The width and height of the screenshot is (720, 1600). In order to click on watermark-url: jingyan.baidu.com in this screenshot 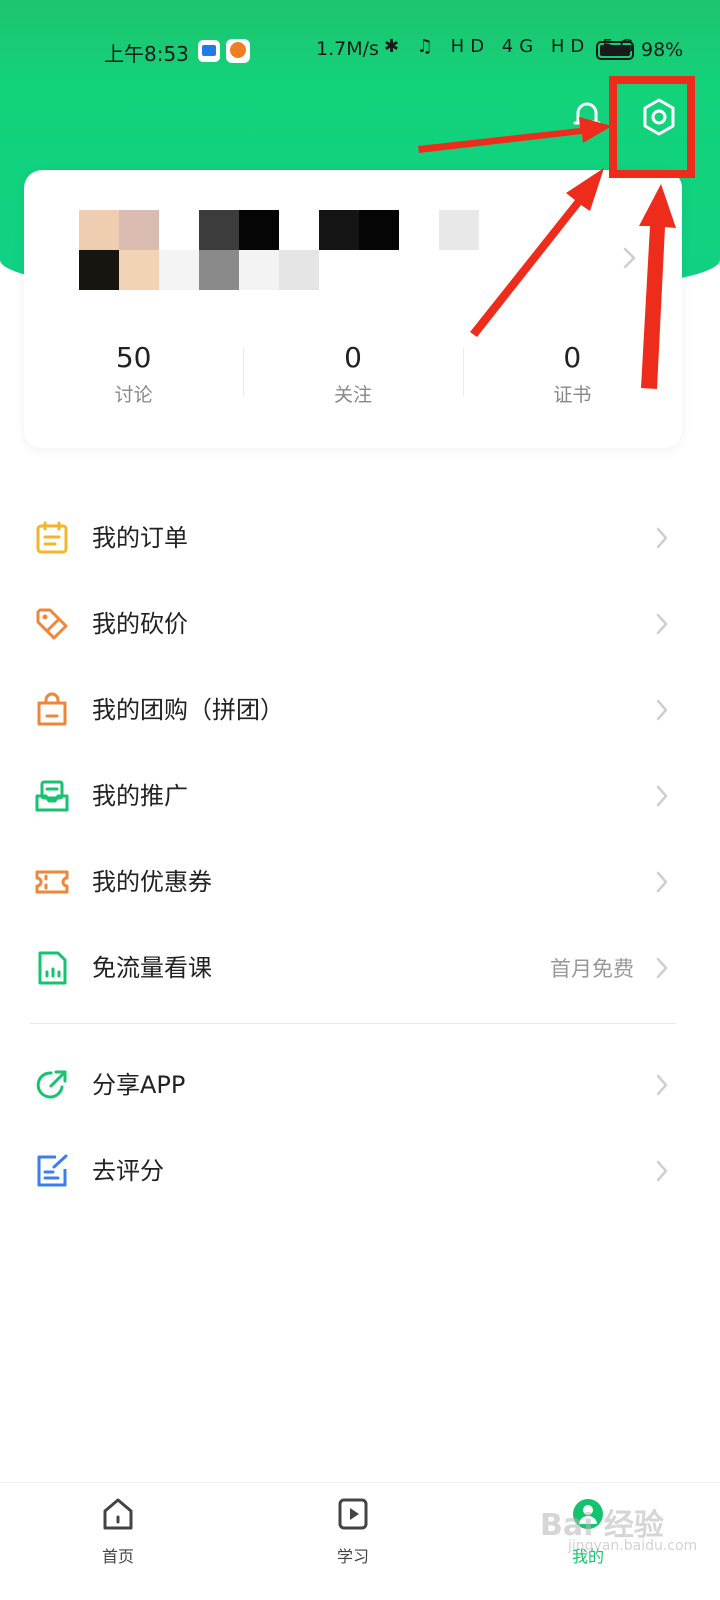, I will do `click(633, 1546)`.